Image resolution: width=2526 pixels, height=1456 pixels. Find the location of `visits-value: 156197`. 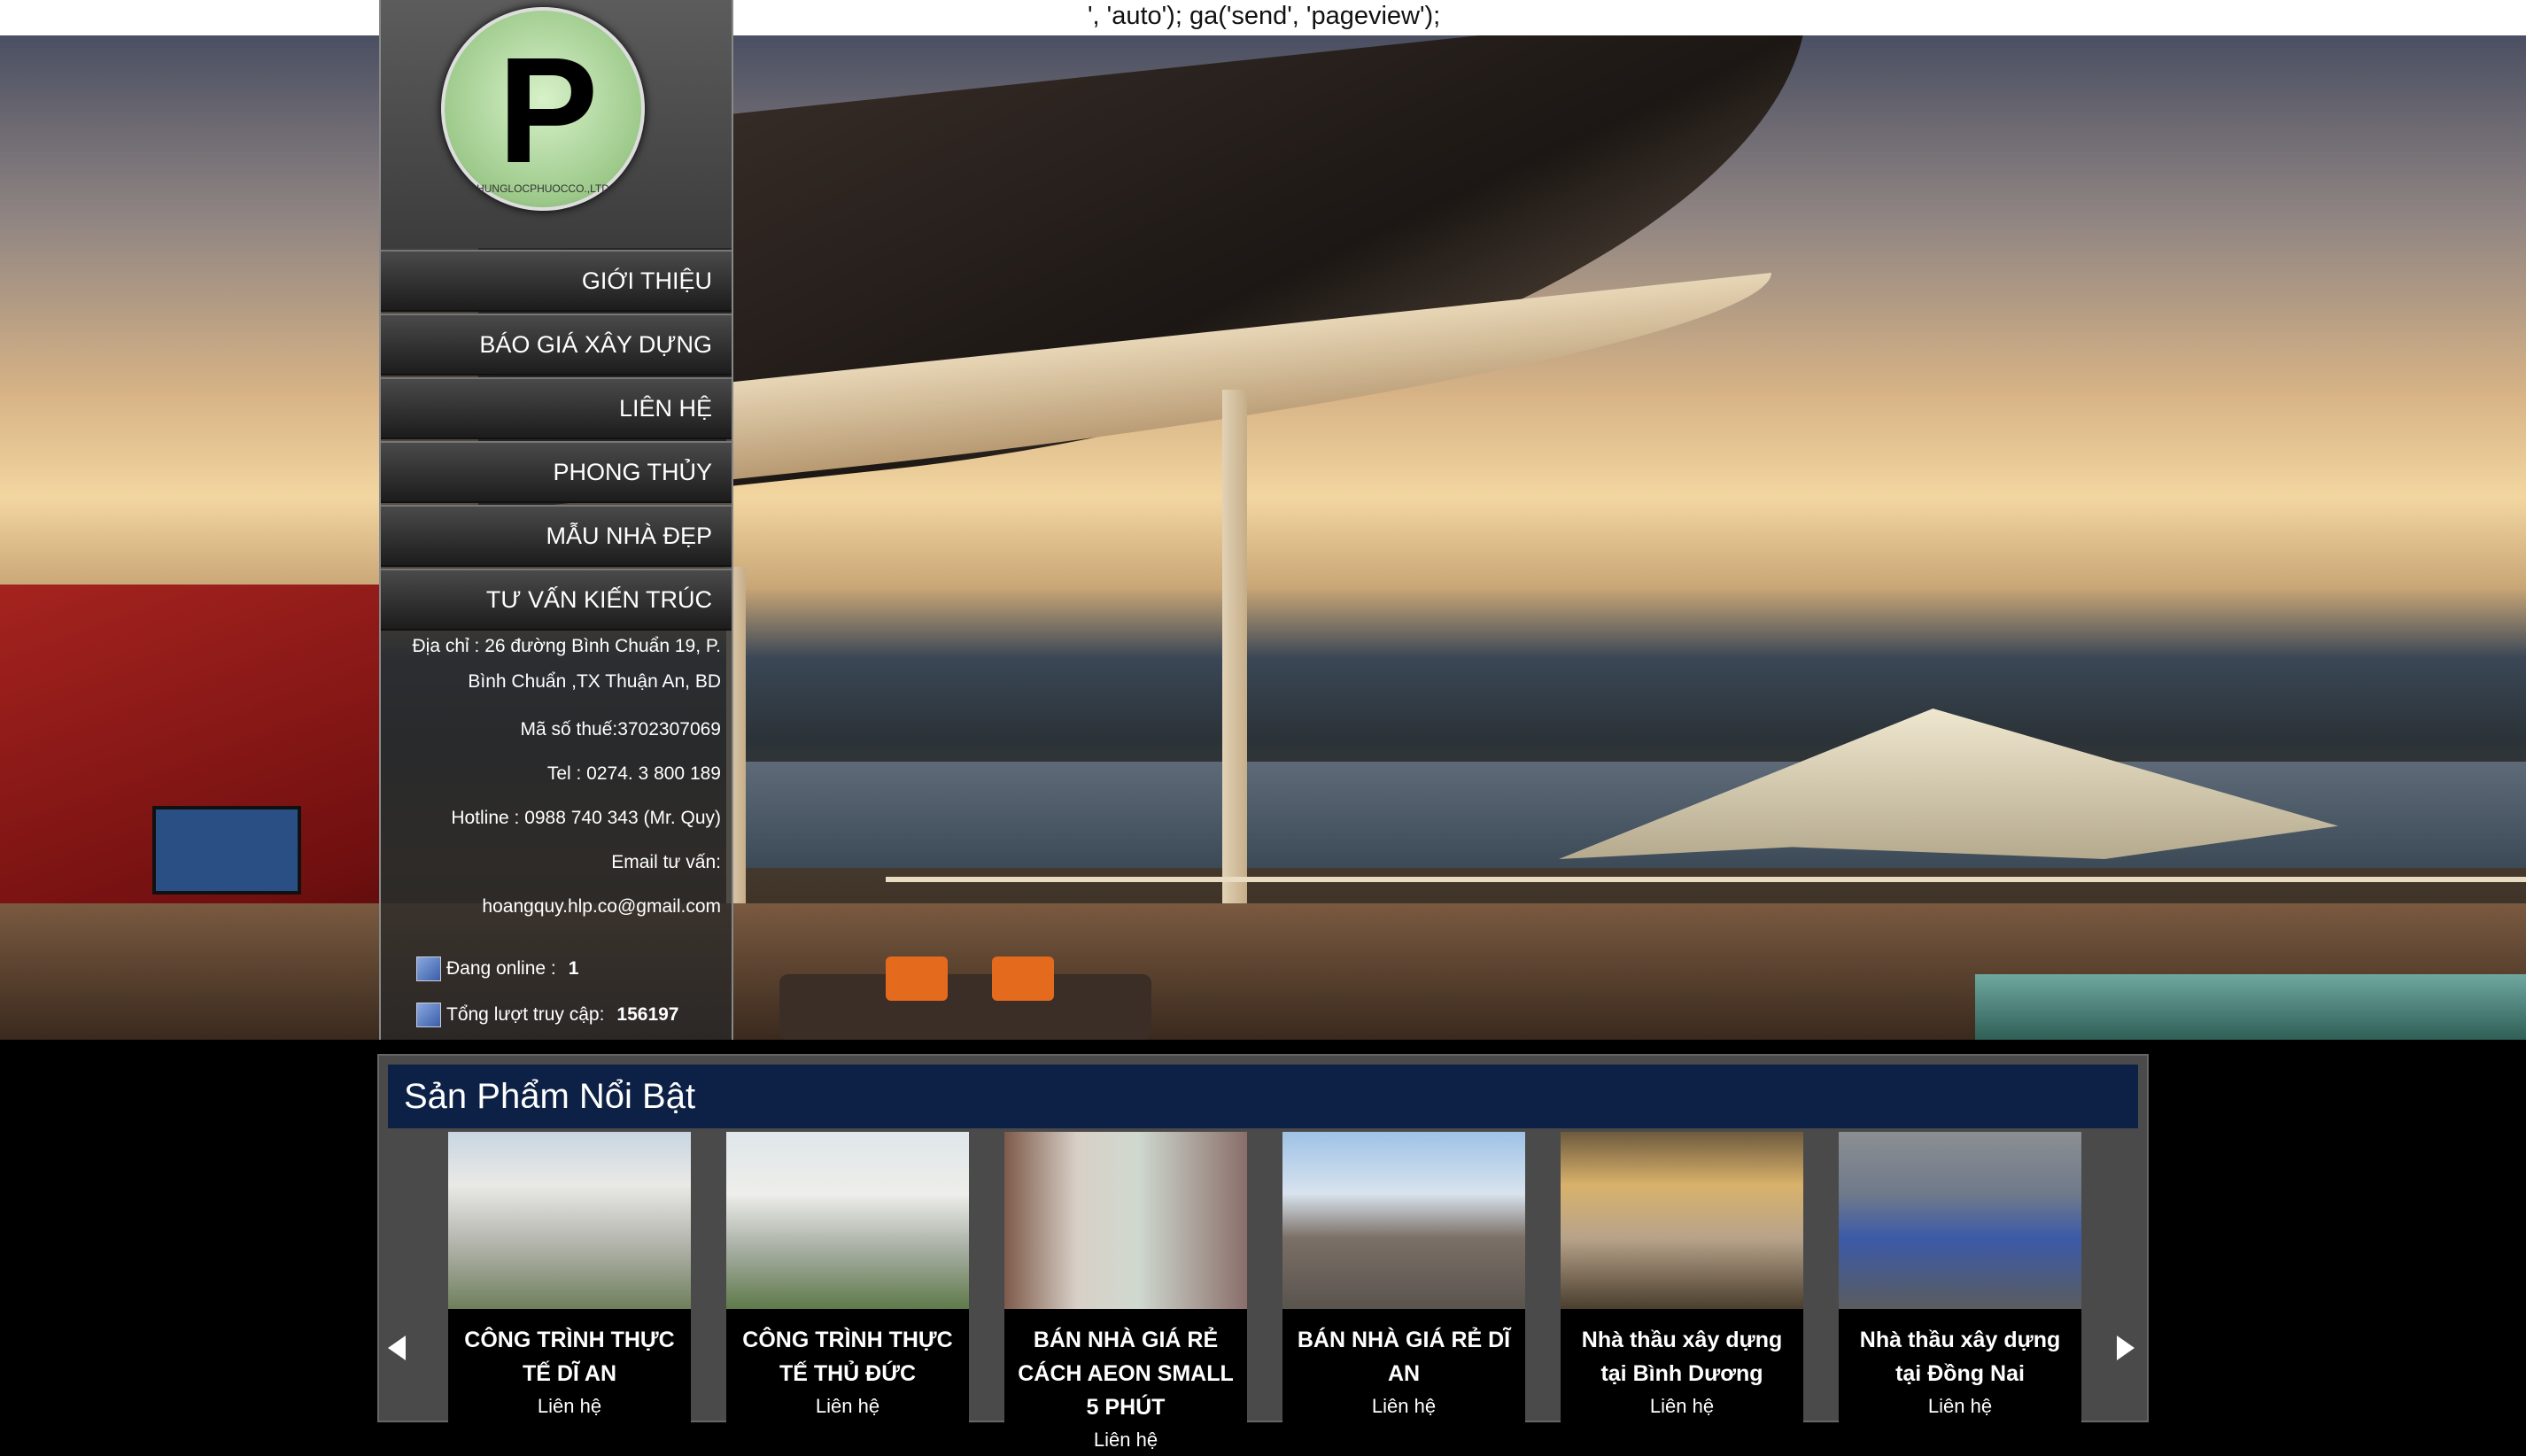

visits-value: 156197 is located at coordinates (647, 1014).